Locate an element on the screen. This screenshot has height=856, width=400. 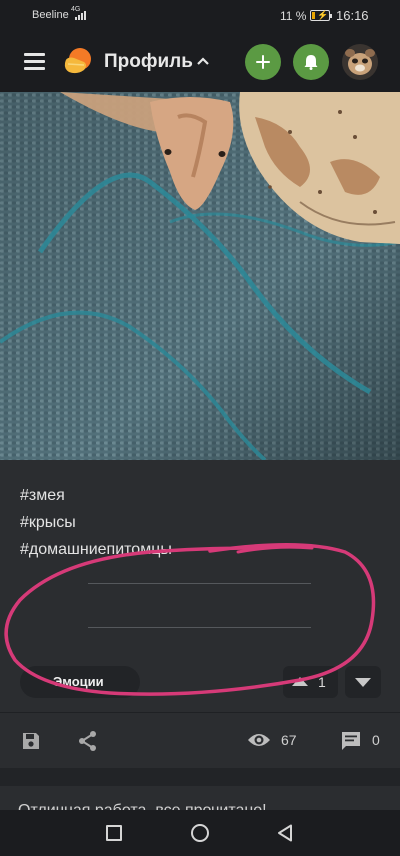
chevron-up-icon is located at coordinates (203, 61).